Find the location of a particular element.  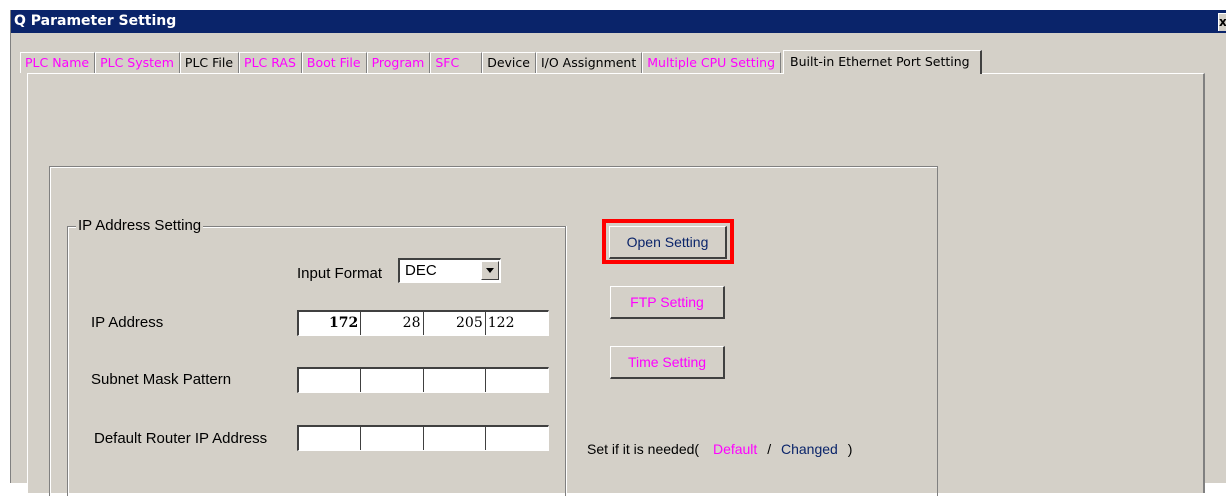

tab-sfc: SFC is located at coordinates (456, 62).